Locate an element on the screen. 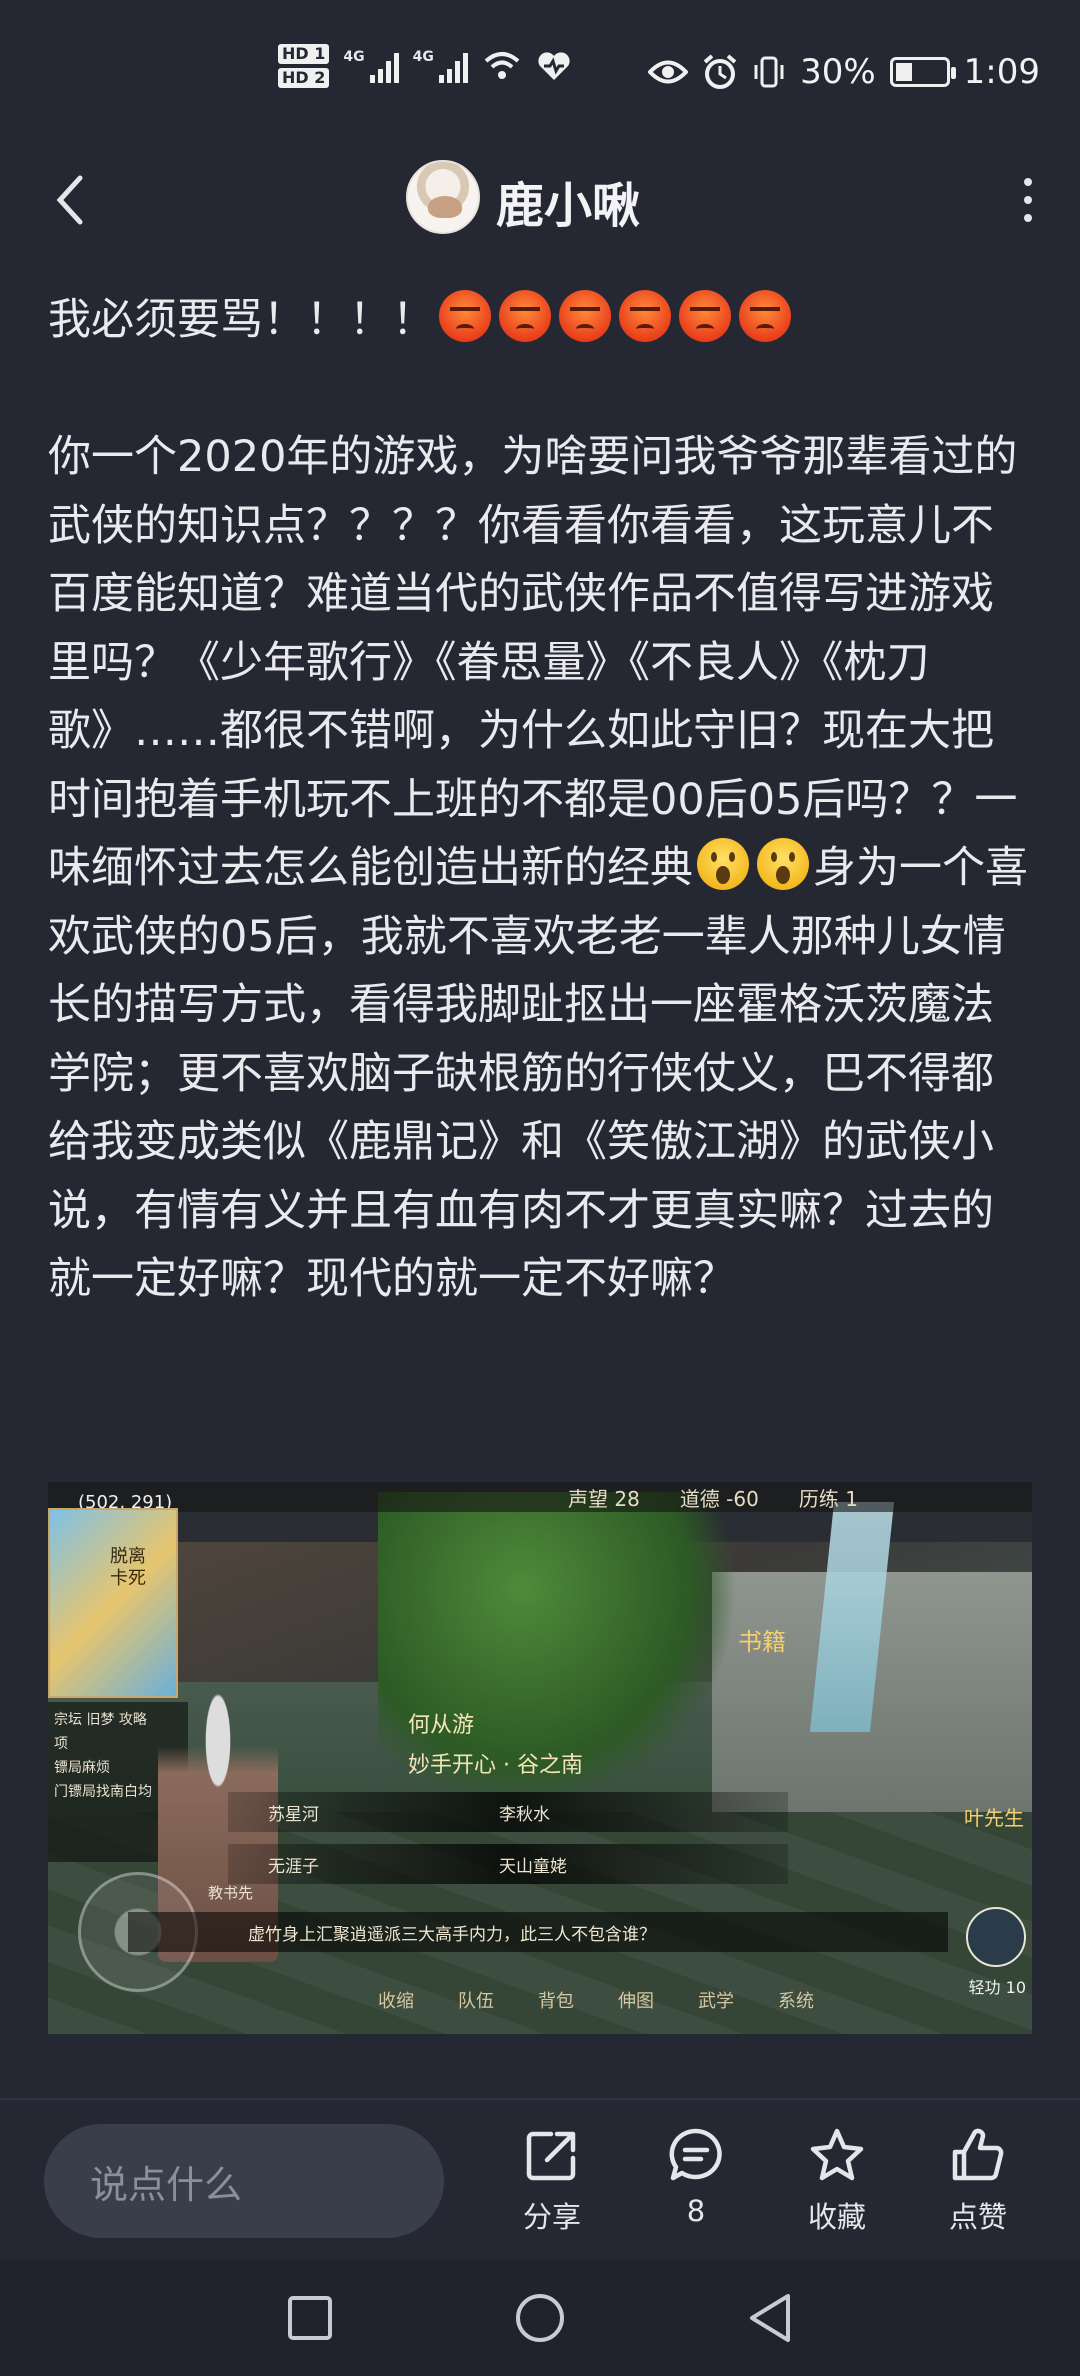 The width and height of the screenshot is (1080, 2376). comment-count: 8 is located at coordinates (696, 2211).